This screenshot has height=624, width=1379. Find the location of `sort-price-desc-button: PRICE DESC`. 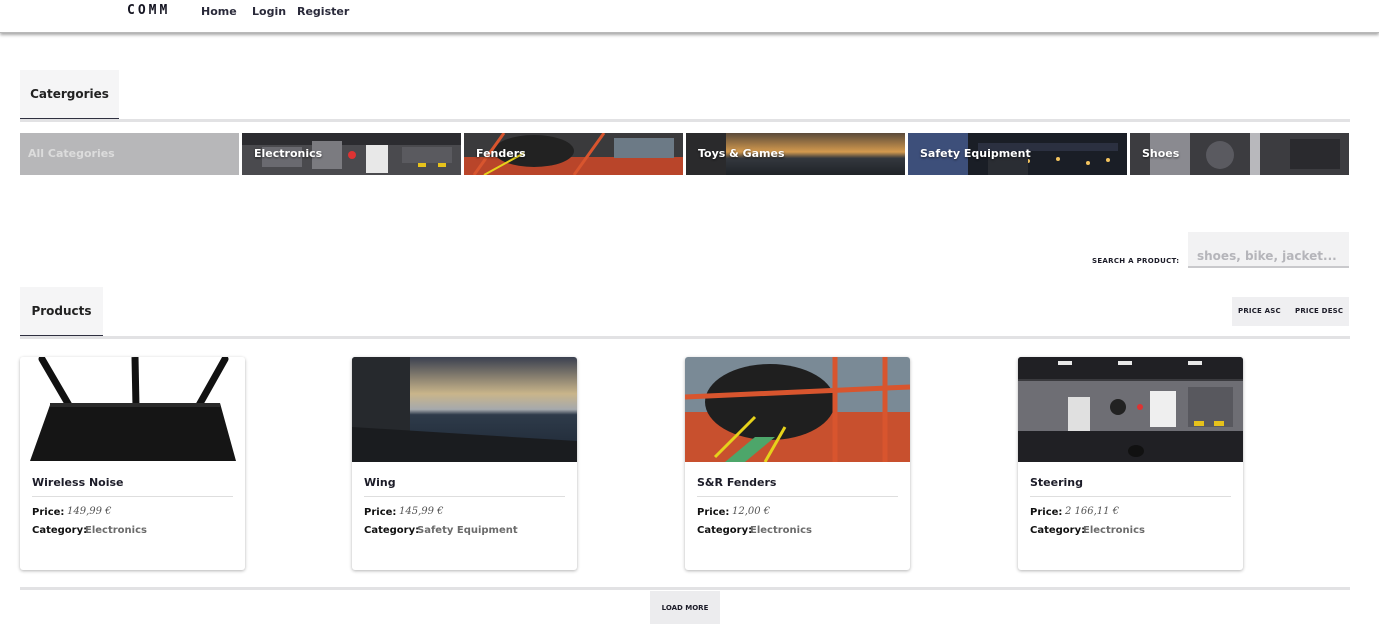

sort-price-desc-button: PRICE DESC is located at coordinates (1319, 311).